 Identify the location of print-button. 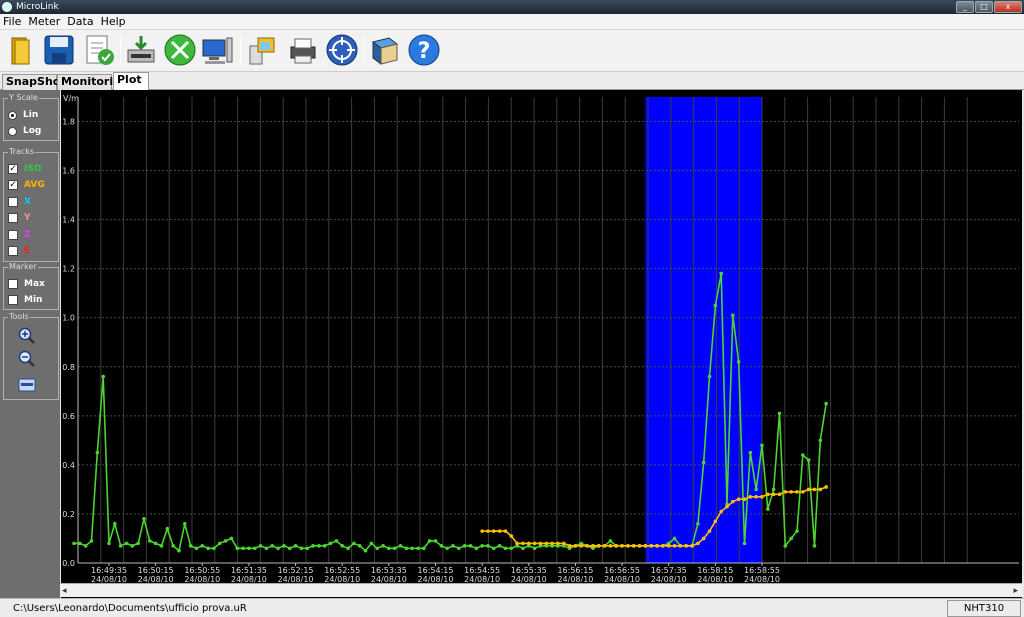
(303, 50).